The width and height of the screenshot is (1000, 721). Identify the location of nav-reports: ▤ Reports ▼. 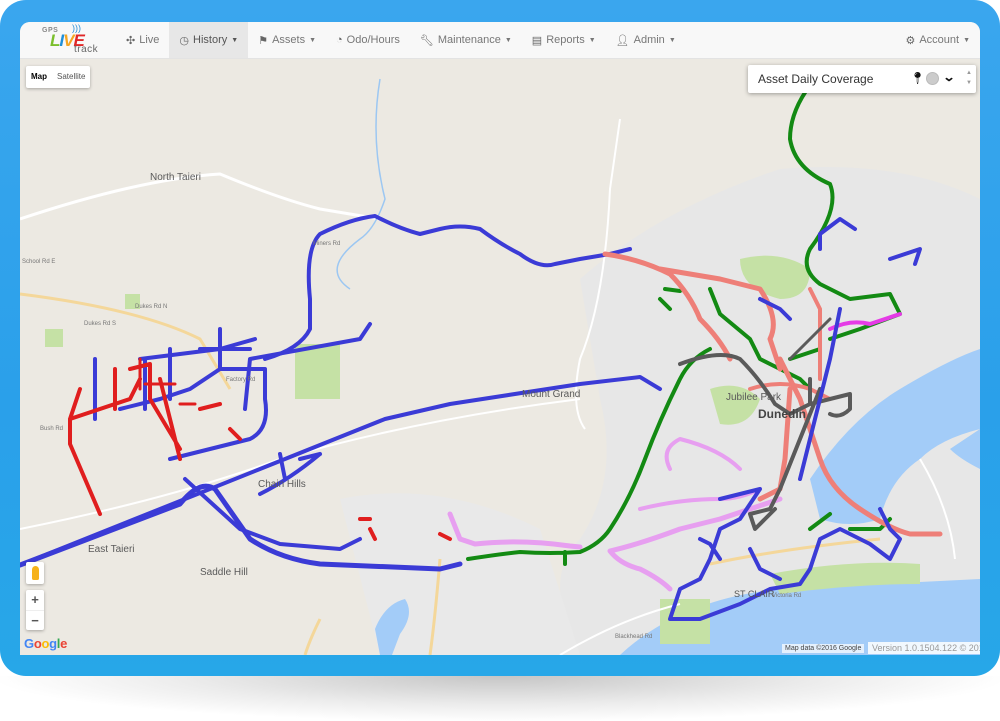
(564, 40).